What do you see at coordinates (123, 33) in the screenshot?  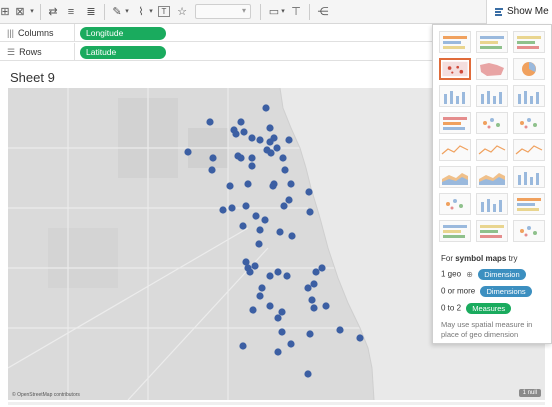 I see `longitude-pill: Longitude` at bounding box center [123, 33].